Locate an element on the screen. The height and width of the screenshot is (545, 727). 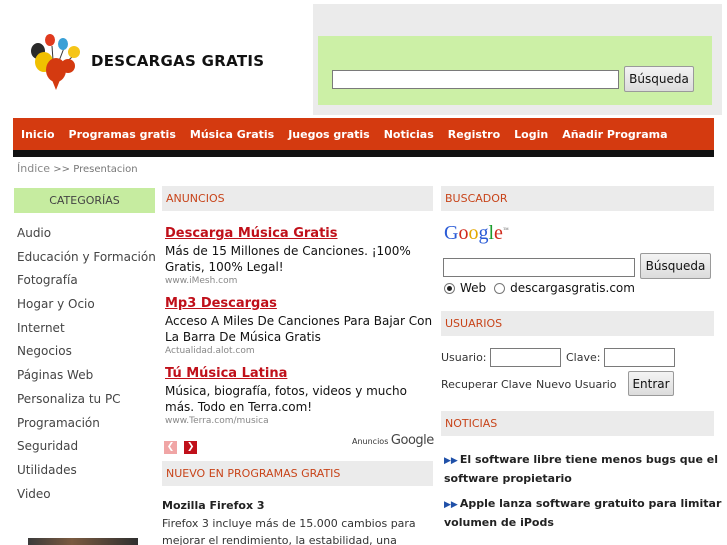
ads-by-brand: Google is located at coordinates (412, 440).